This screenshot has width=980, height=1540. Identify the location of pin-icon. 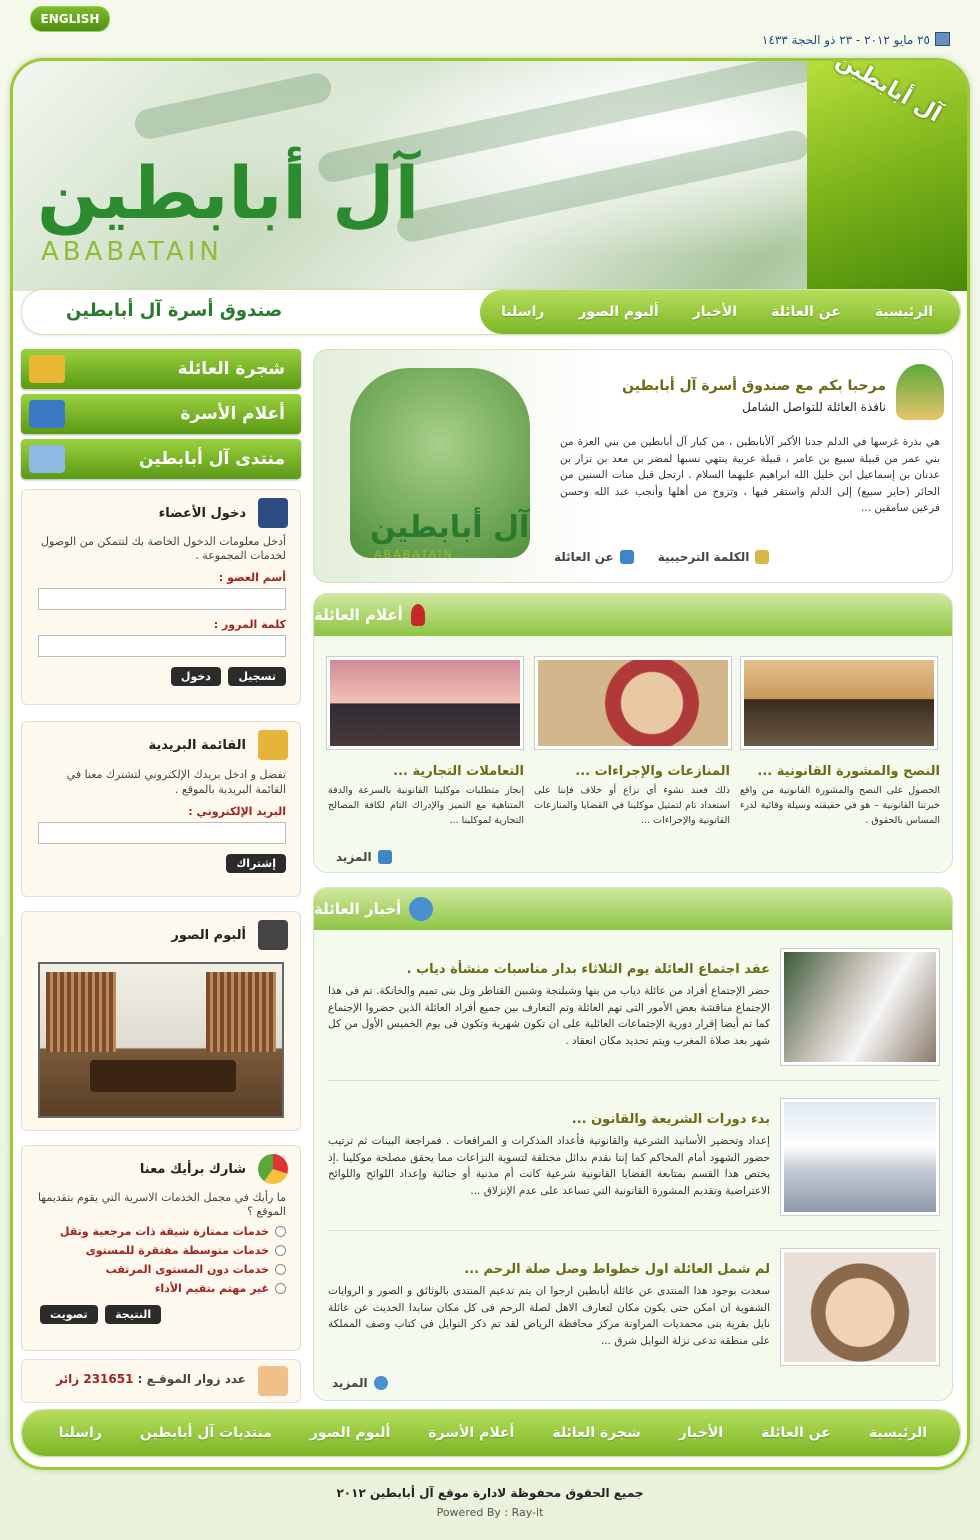
(417, 615).